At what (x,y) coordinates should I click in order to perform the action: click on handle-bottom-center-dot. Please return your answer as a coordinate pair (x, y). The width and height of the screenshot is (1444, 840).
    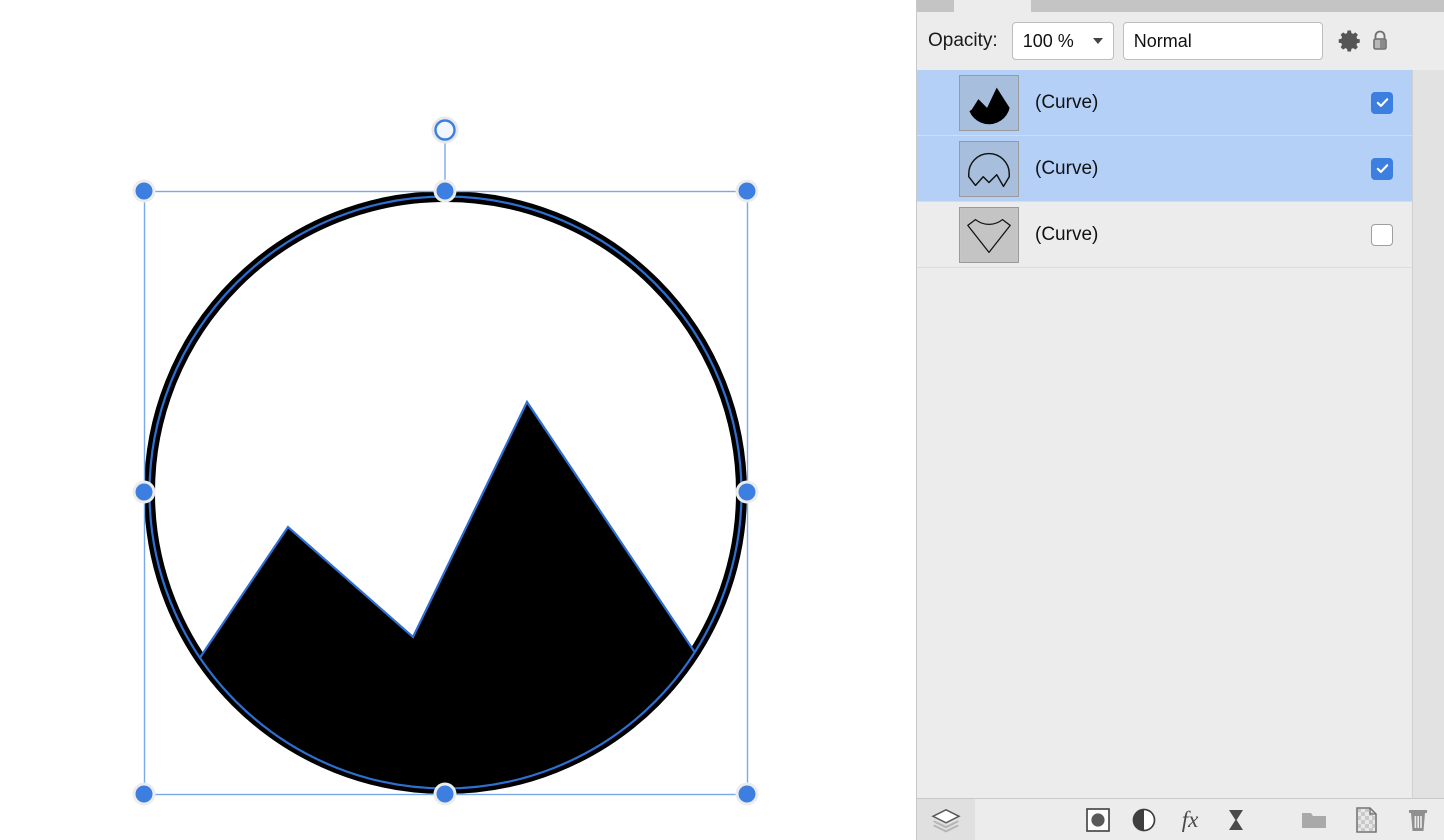
    Looking at the image, I should click on (445, 794).